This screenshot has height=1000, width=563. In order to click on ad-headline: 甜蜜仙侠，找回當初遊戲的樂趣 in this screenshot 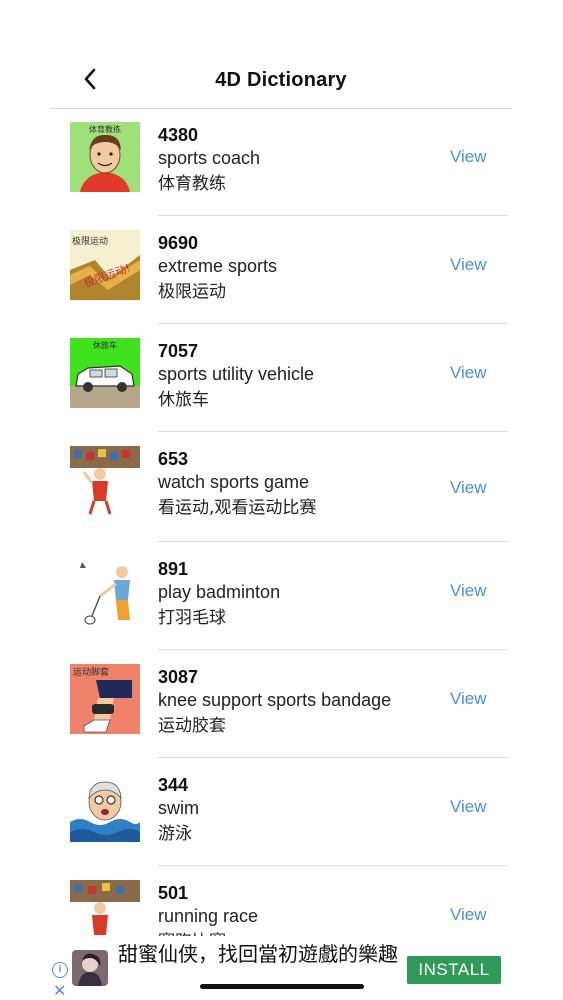, I will do `click(258, 954)`.